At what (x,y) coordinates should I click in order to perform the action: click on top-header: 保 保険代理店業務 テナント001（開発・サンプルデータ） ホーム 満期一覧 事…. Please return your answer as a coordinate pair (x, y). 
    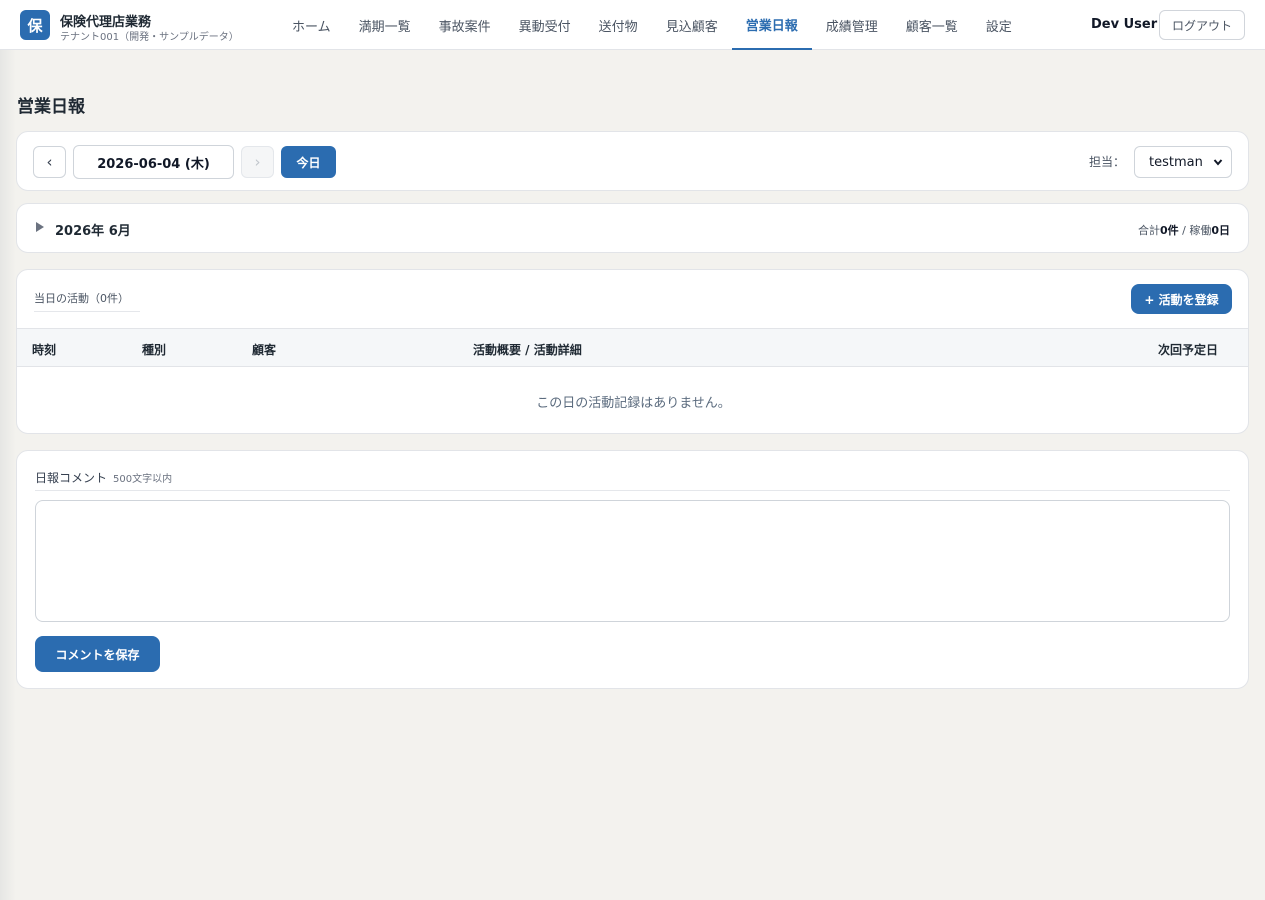
    Looking at the image, I should click on (632, 25).